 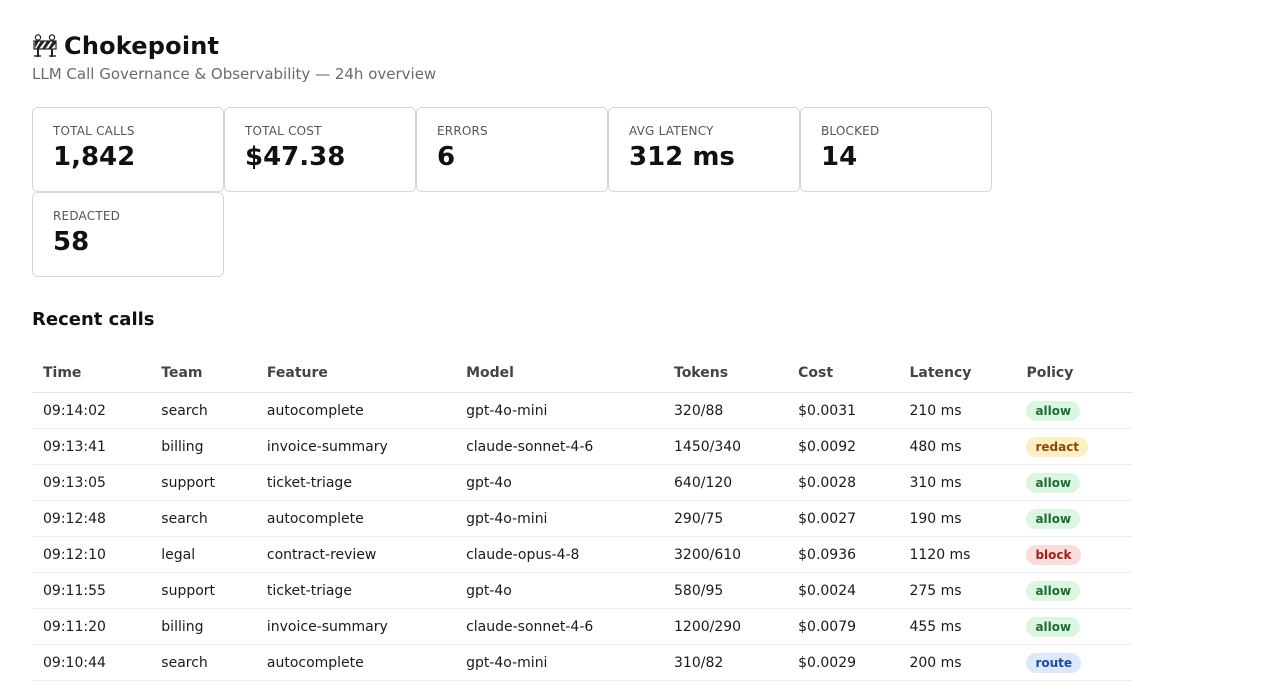 What do you see at coordinates (725, 662) in the screenshot?
I see `cell-tokens: 310/82` at bounding box center [725, 662].